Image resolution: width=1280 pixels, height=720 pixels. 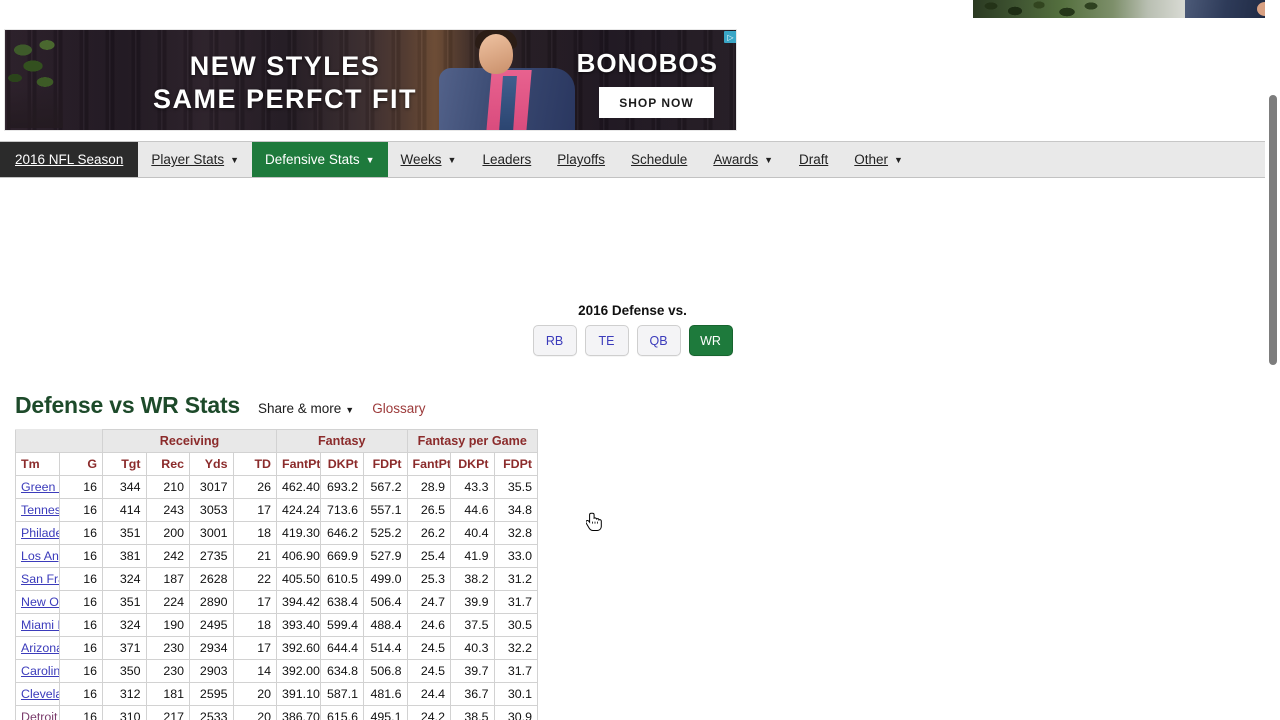 I want to click on nav-item-other: Other ▼, so click(x=878, y=159).